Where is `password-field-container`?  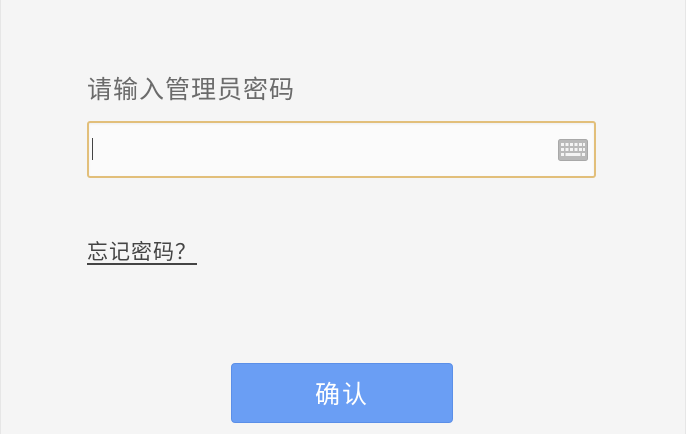 password-field-container is located at coordinates (341, 149).